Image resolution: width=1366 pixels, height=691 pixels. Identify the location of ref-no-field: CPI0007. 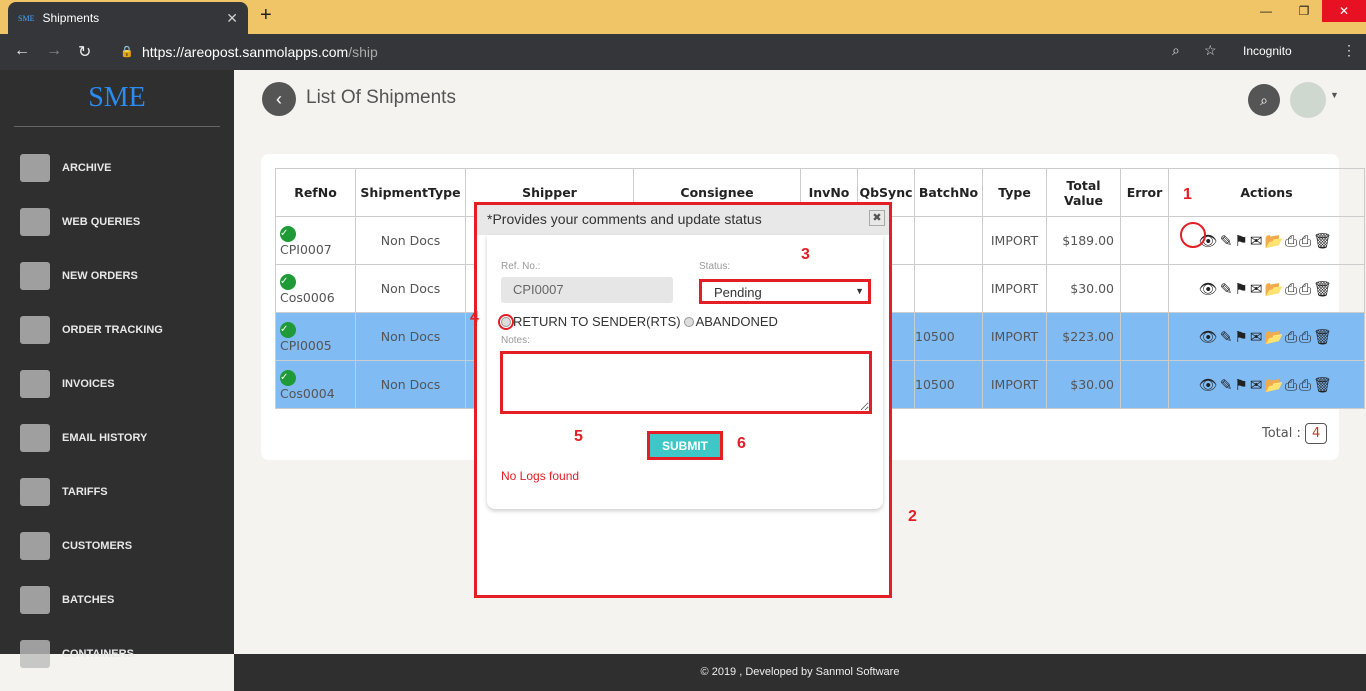
(587, 290).